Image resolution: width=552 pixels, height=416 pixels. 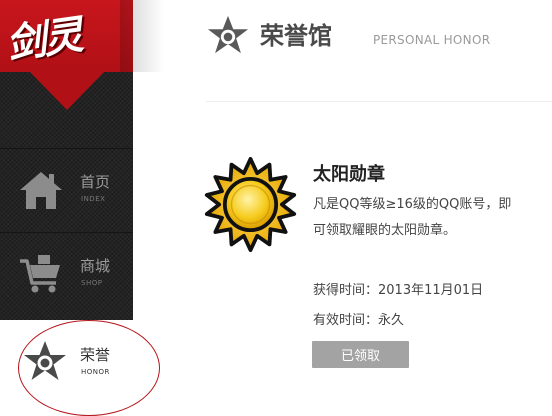 What do you see at coordinates (250, 204) in the screenshot?
I see `sun-medal-icon` at bounding box center [250, 204].